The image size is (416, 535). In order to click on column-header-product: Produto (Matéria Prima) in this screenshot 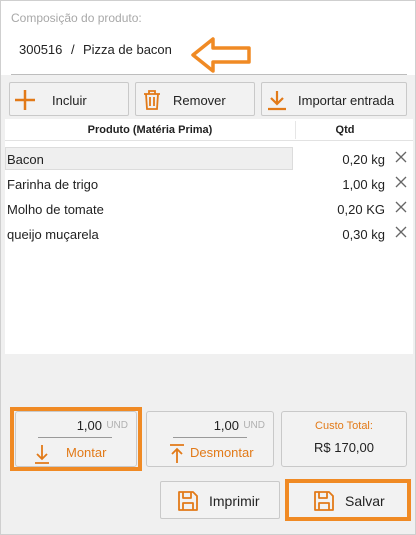, I will do `click(150, 130)`.